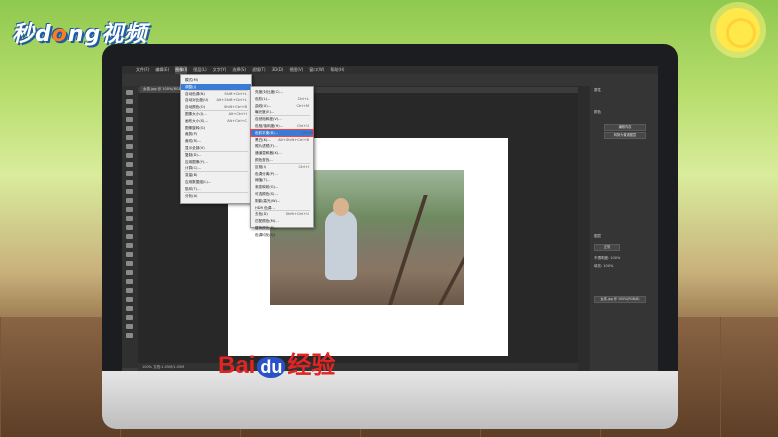 The image size is (778, 437). I want to click on menu-item-shortcut: Ctrl+U, so click(302, 126).